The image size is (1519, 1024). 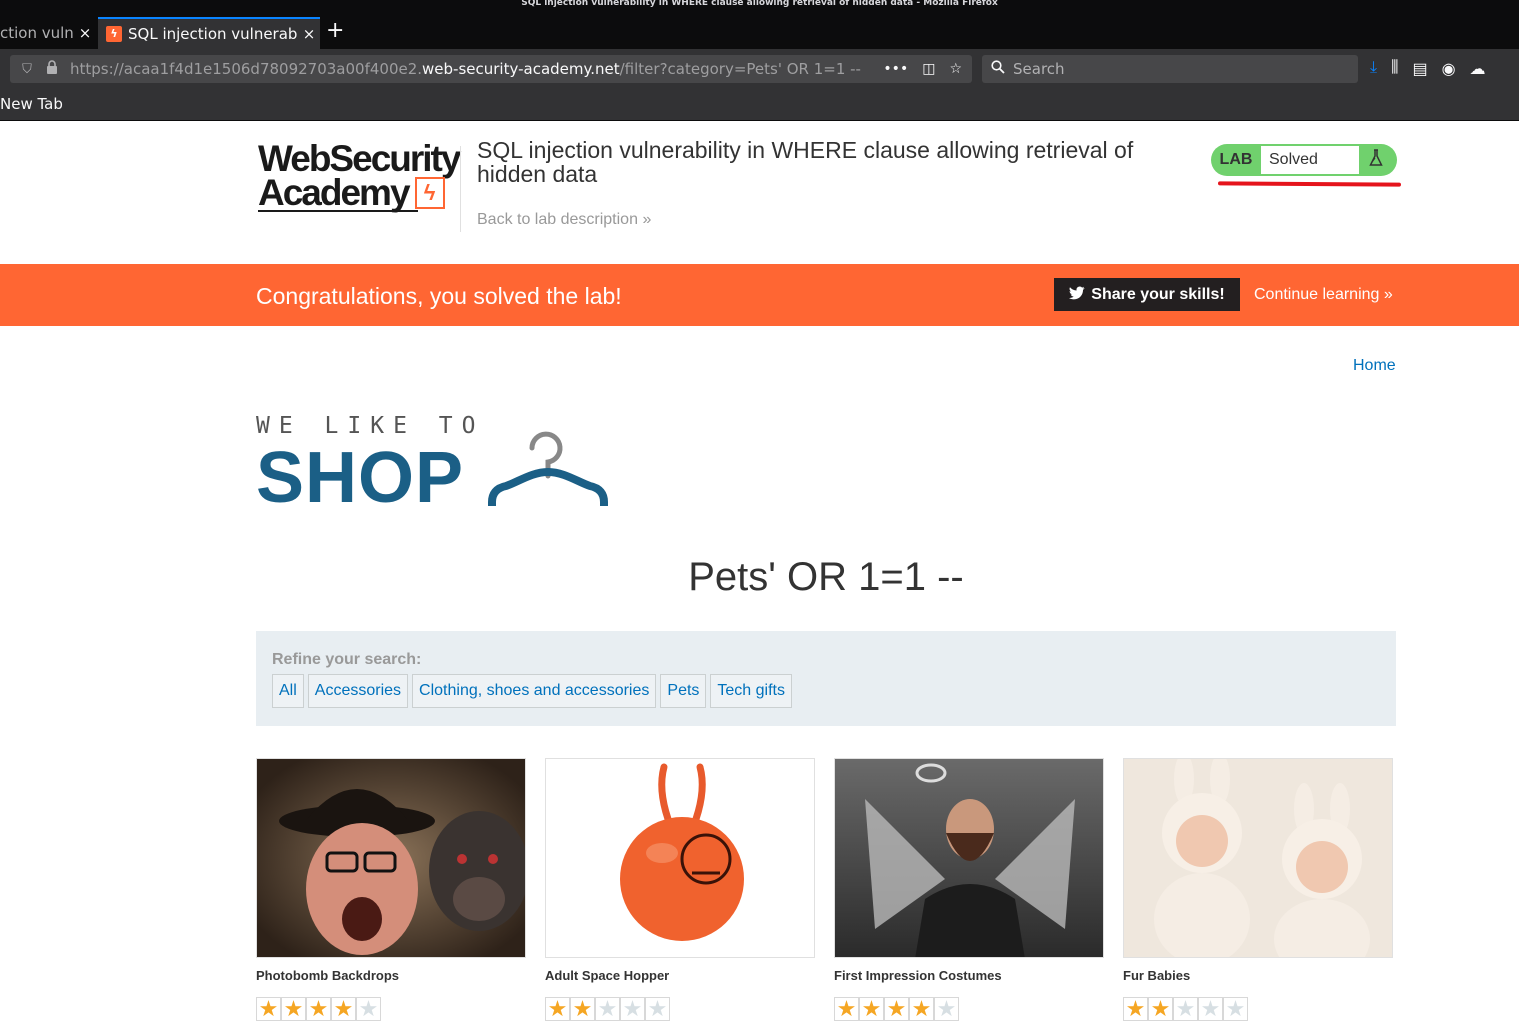 What do you see at coordinates (1309, 184) in the screenshot?
I see `annotation-underline` at bounding box center [1309, 184].